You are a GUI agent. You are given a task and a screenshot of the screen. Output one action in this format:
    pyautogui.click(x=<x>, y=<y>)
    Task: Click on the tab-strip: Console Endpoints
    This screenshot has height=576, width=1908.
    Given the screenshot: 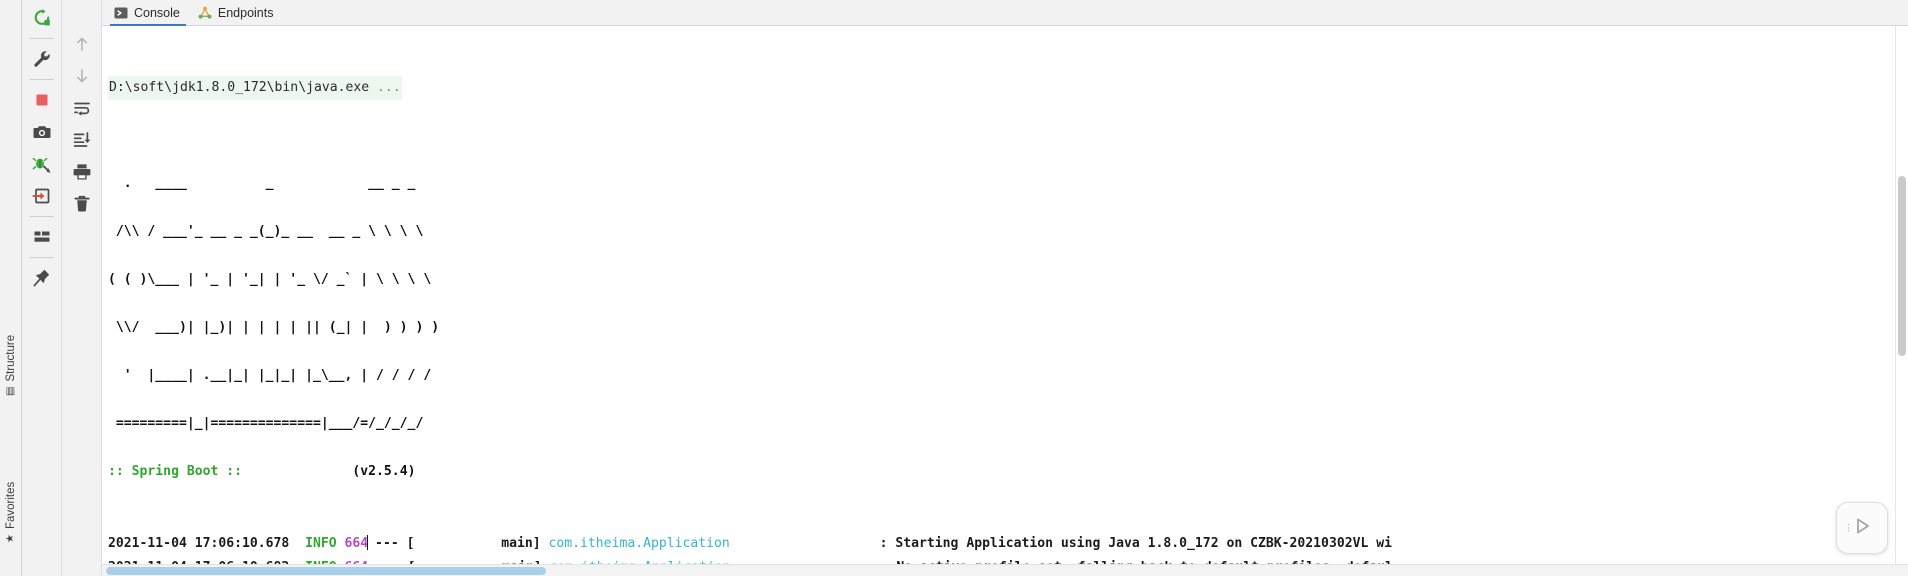 What is the action you would take?
    pyautogui.click(x=1005, y=13)
    